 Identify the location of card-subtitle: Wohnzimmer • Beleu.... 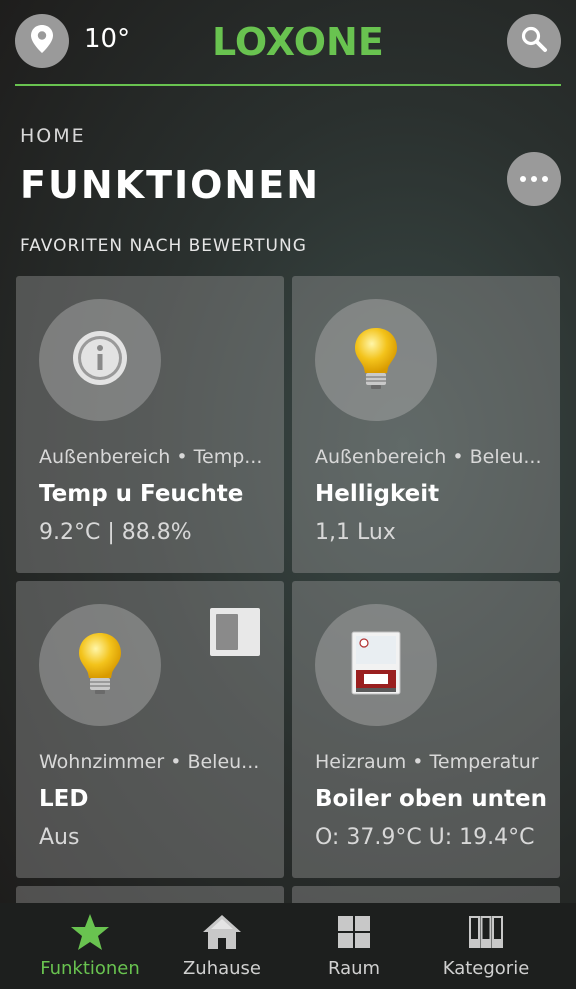
(149, 762).